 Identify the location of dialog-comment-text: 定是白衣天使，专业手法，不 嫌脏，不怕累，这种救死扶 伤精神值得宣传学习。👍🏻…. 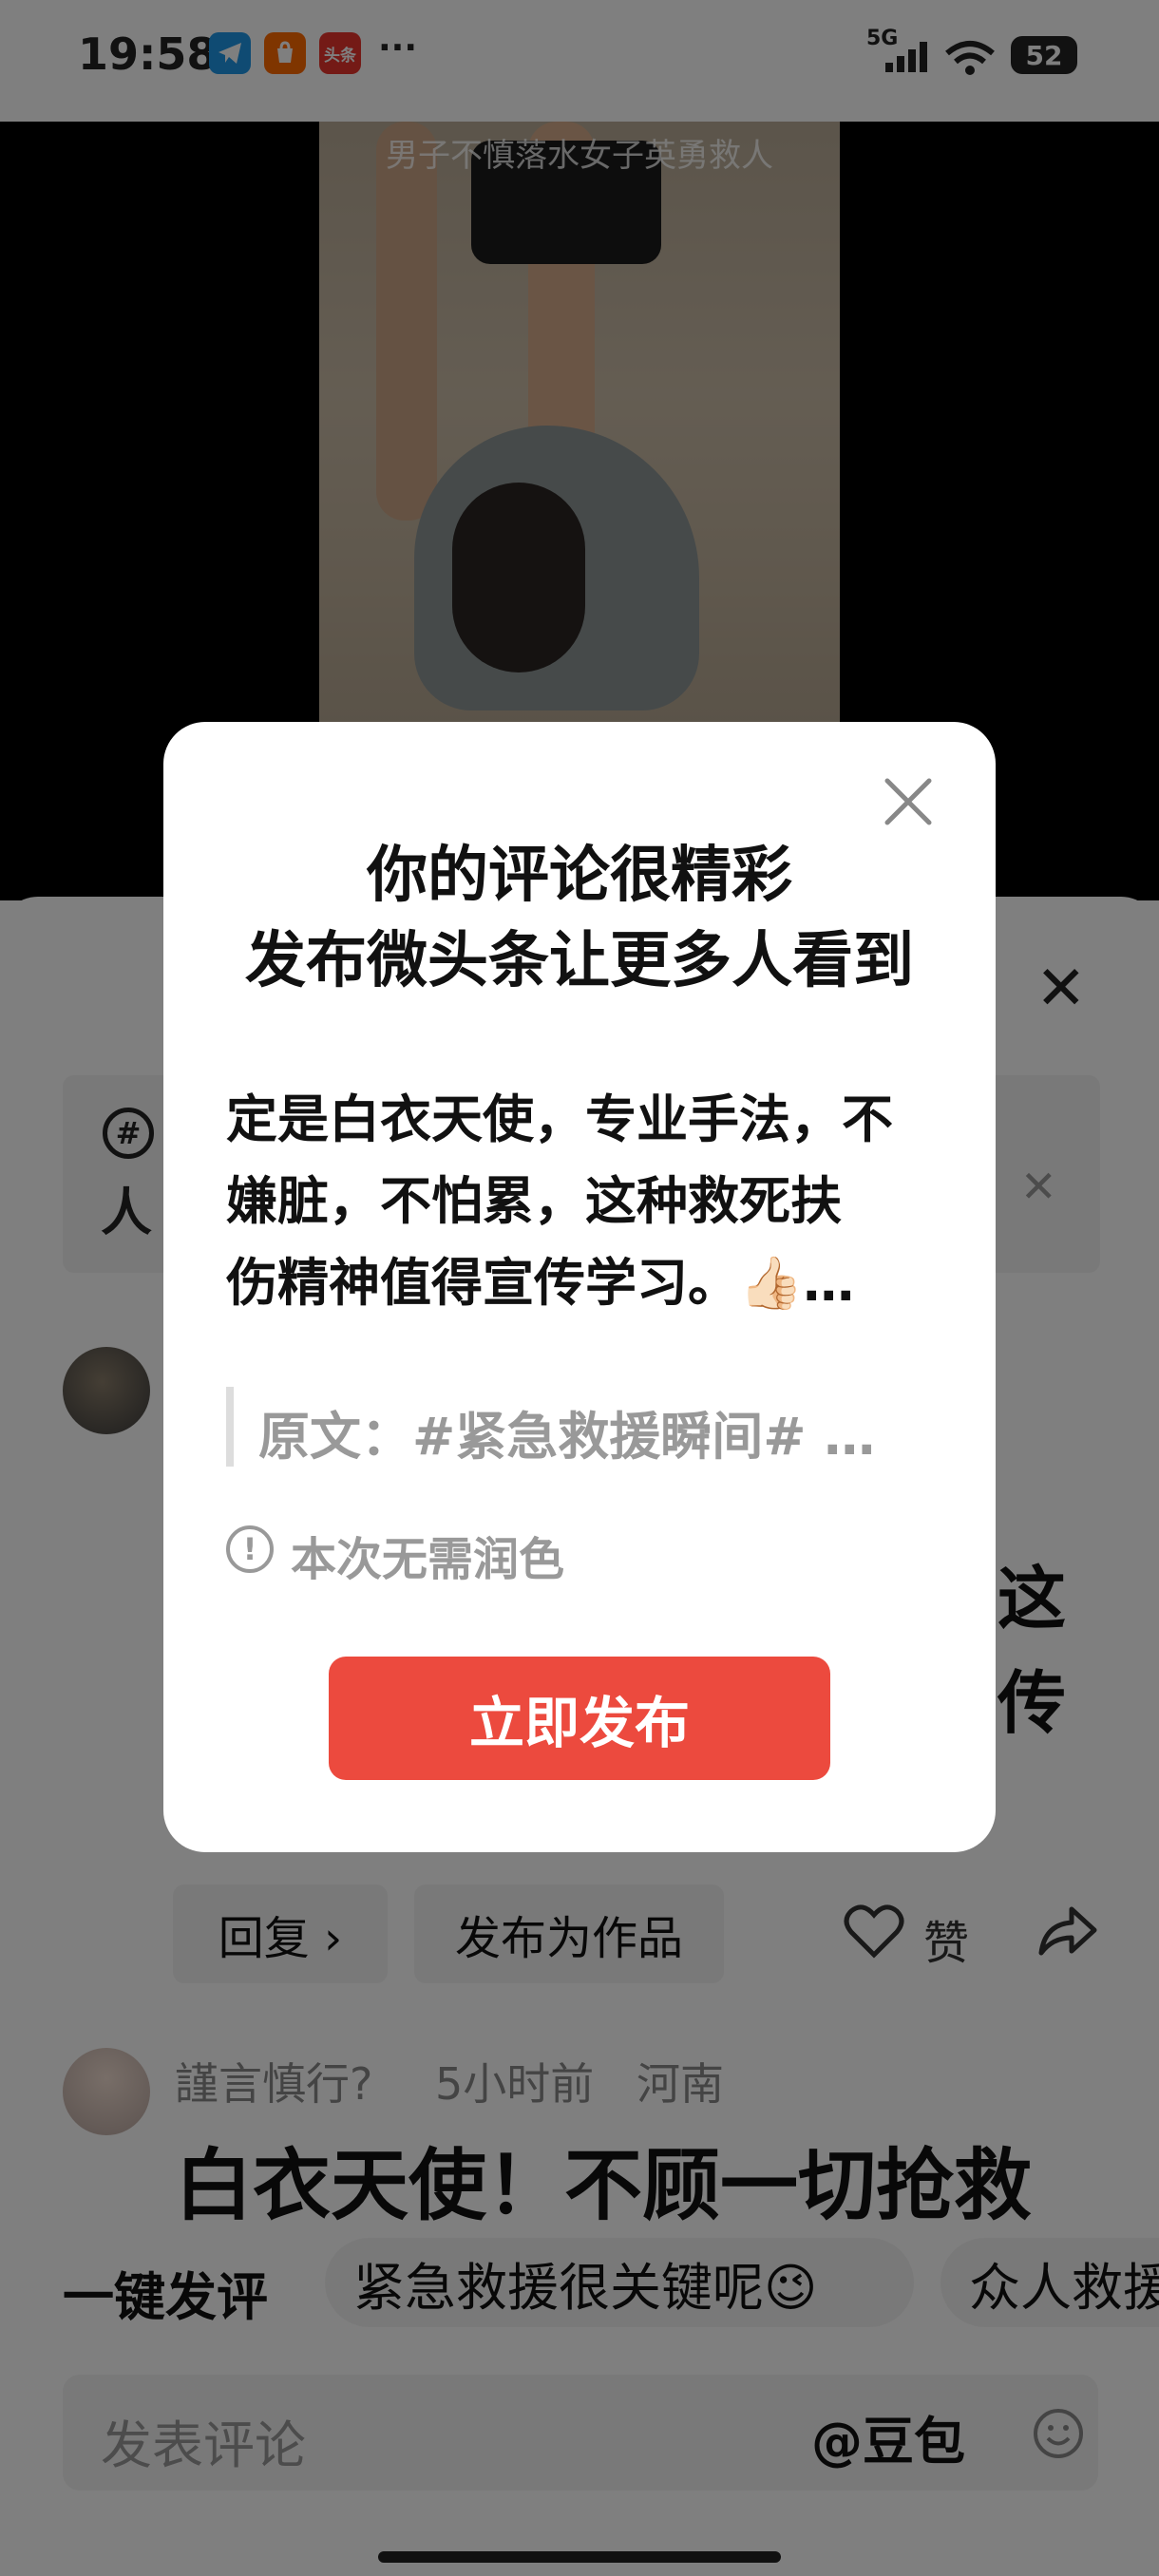
(559, 1201).